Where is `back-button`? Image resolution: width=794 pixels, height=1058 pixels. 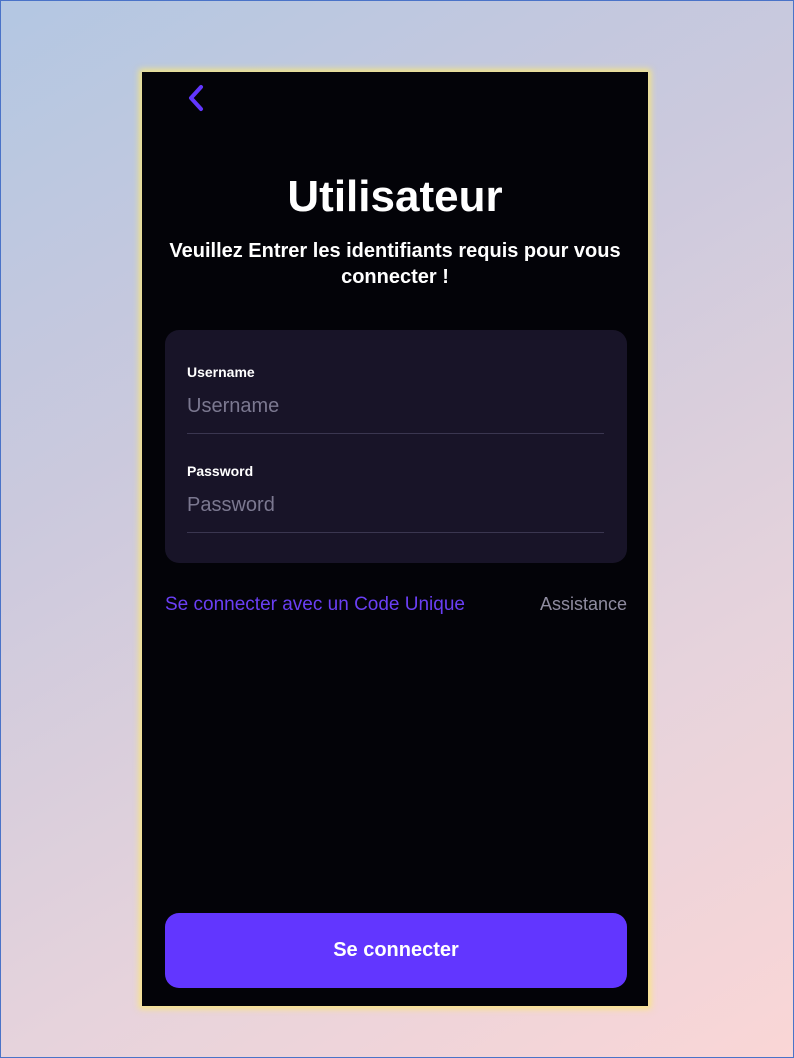 back-button is located at coordinates (196, 98).